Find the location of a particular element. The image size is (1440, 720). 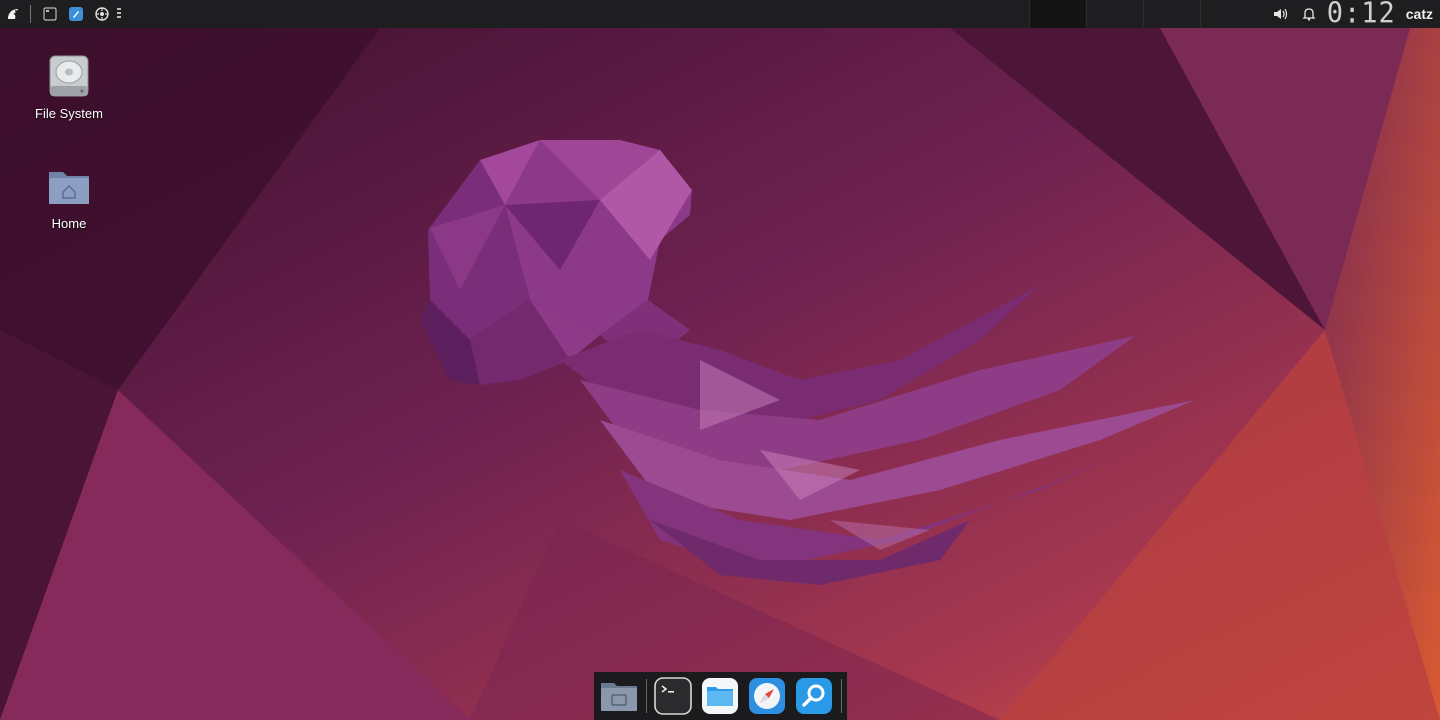

drive-icon is located at coordinates (69, 76).